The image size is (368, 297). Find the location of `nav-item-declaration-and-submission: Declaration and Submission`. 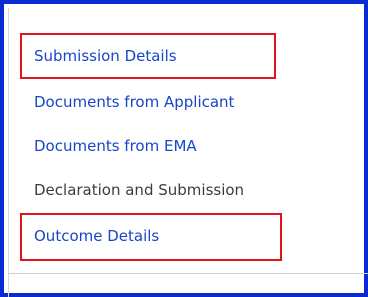

nav-item-declaration-and-submission: Declaration and Submission is located at coordinates (139, 190).